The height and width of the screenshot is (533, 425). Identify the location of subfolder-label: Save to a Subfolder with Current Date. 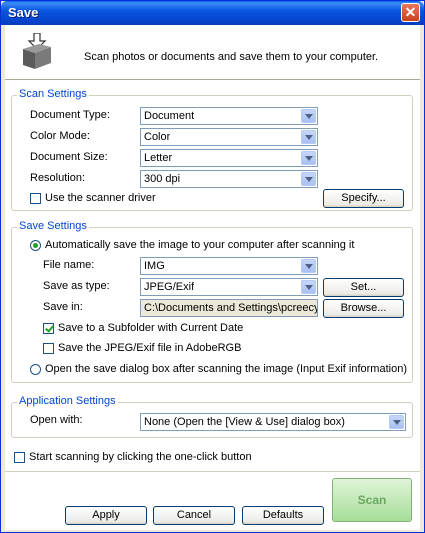
(151, 328).